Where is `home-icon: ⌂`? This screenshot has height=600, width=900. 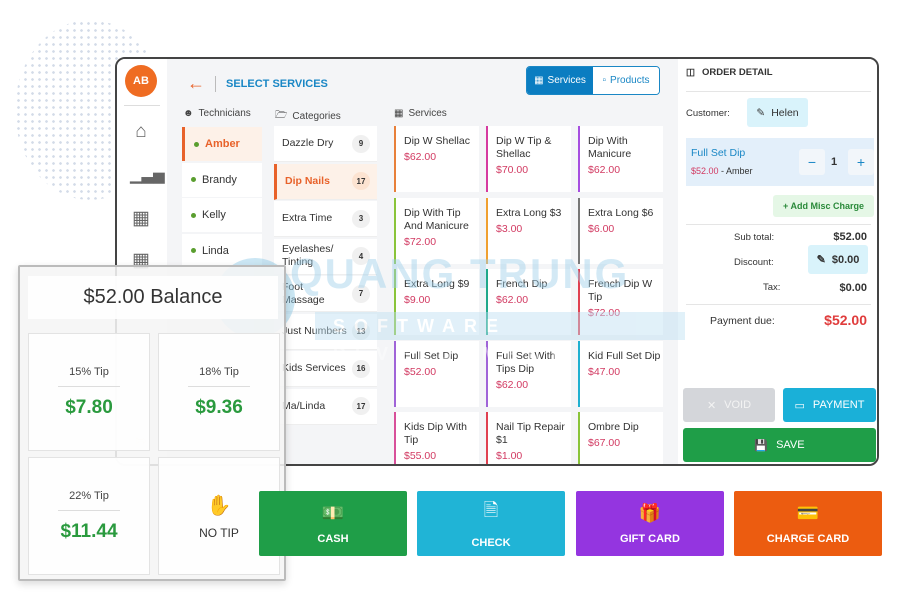 home-icon: ⌂ is located at coordinates (141, 132).